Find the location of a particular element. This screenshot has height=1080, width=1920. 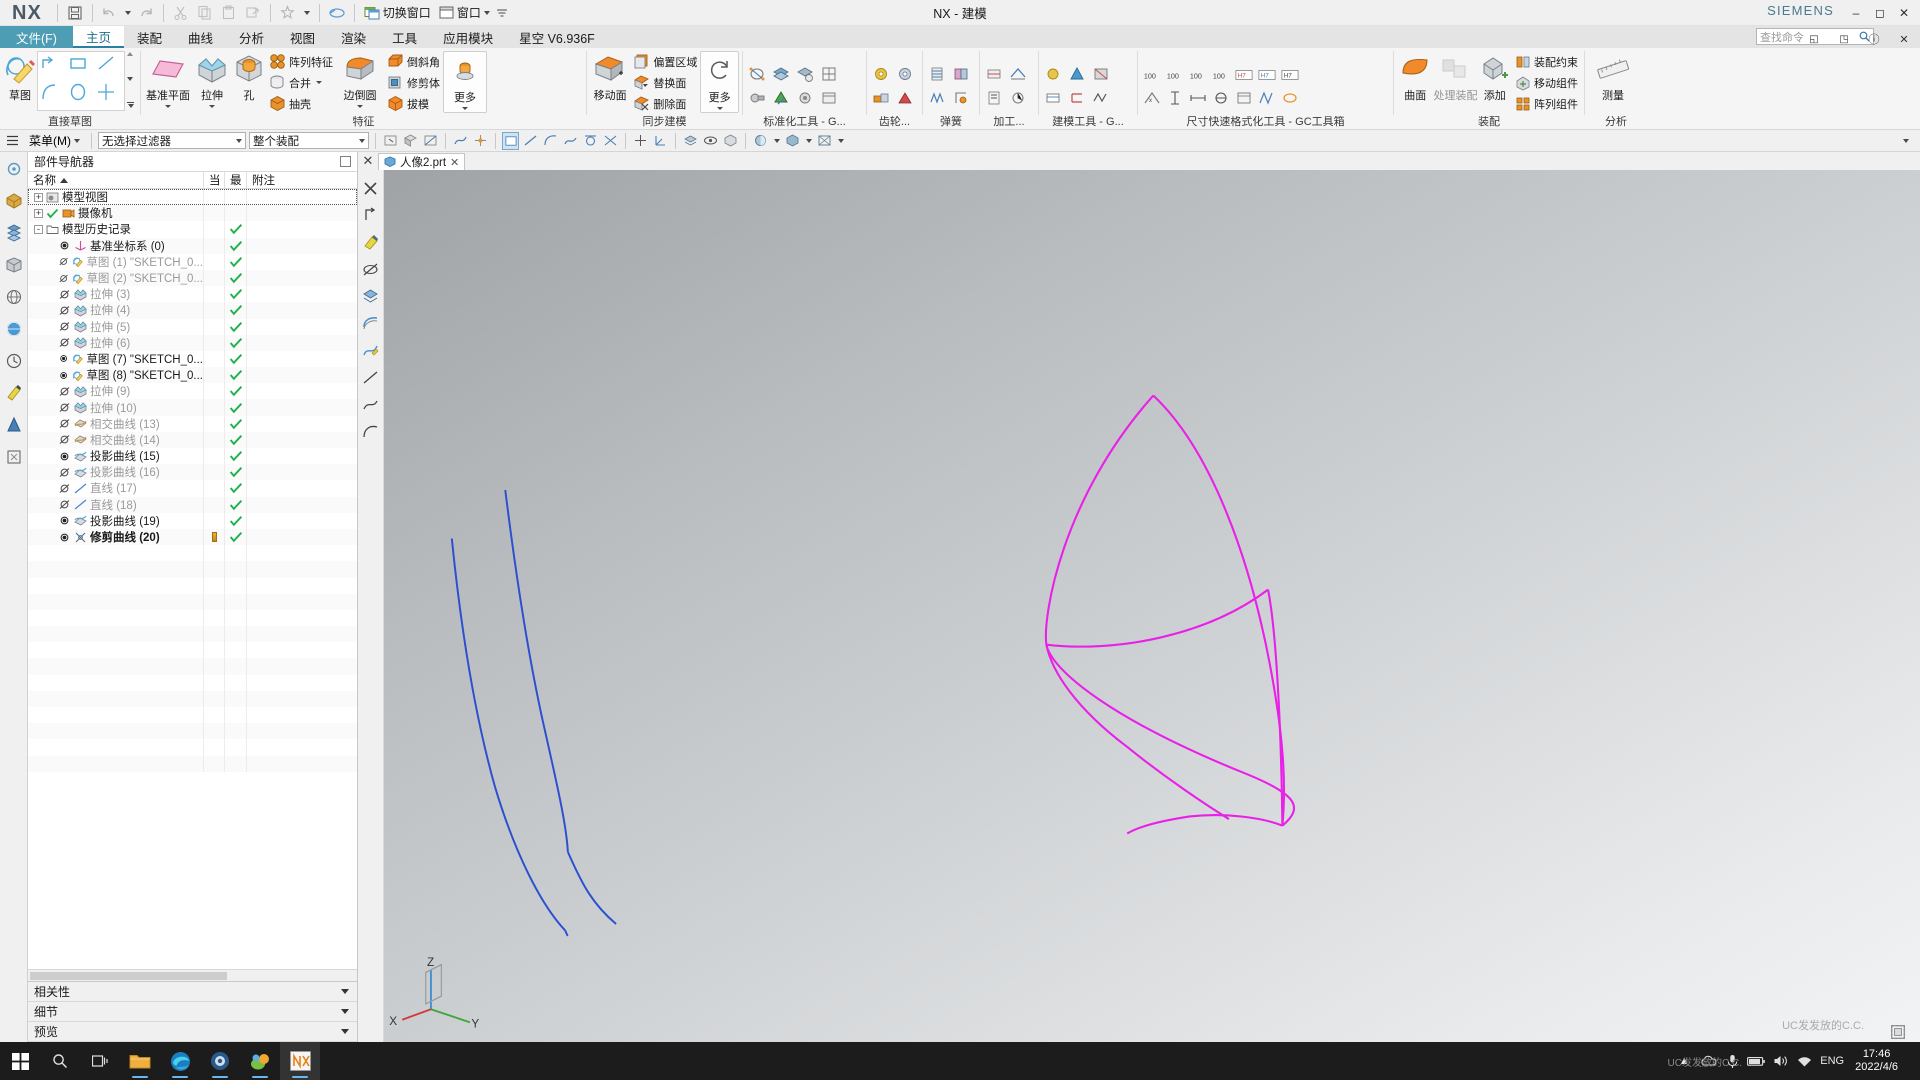

datum-plane-button: 基准平面 is located at coordinates (168, 79).